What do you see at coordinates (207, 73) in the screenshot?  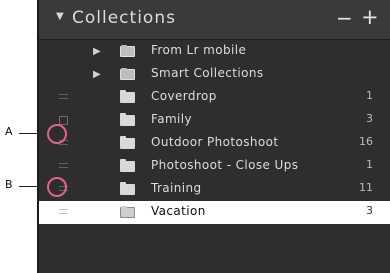 I see `collection-label: Smart Collections` at bounding box center [207, 73].